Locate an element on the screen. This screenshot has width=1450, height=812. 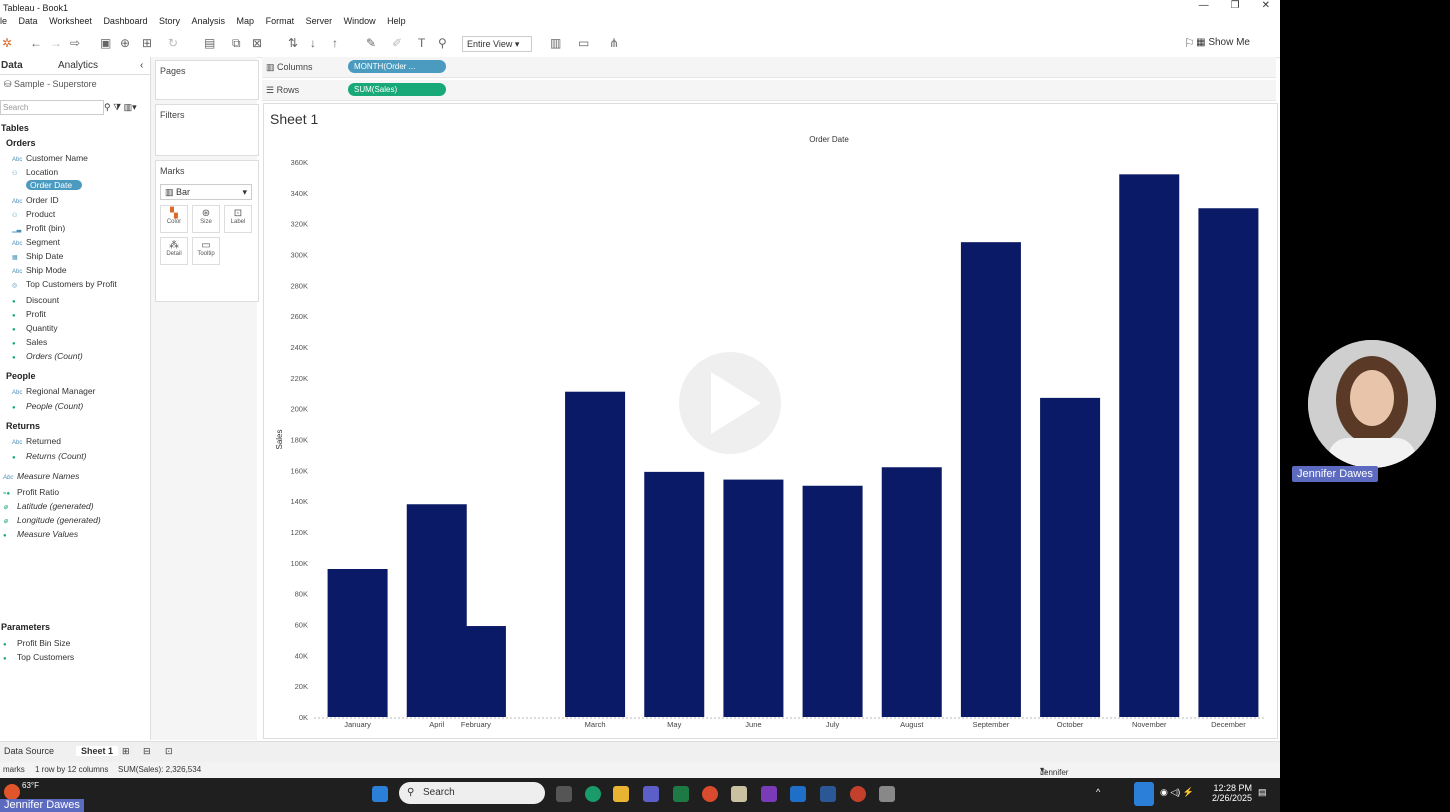
refresh-icon: ↻ is located at coordinates (173, 43).